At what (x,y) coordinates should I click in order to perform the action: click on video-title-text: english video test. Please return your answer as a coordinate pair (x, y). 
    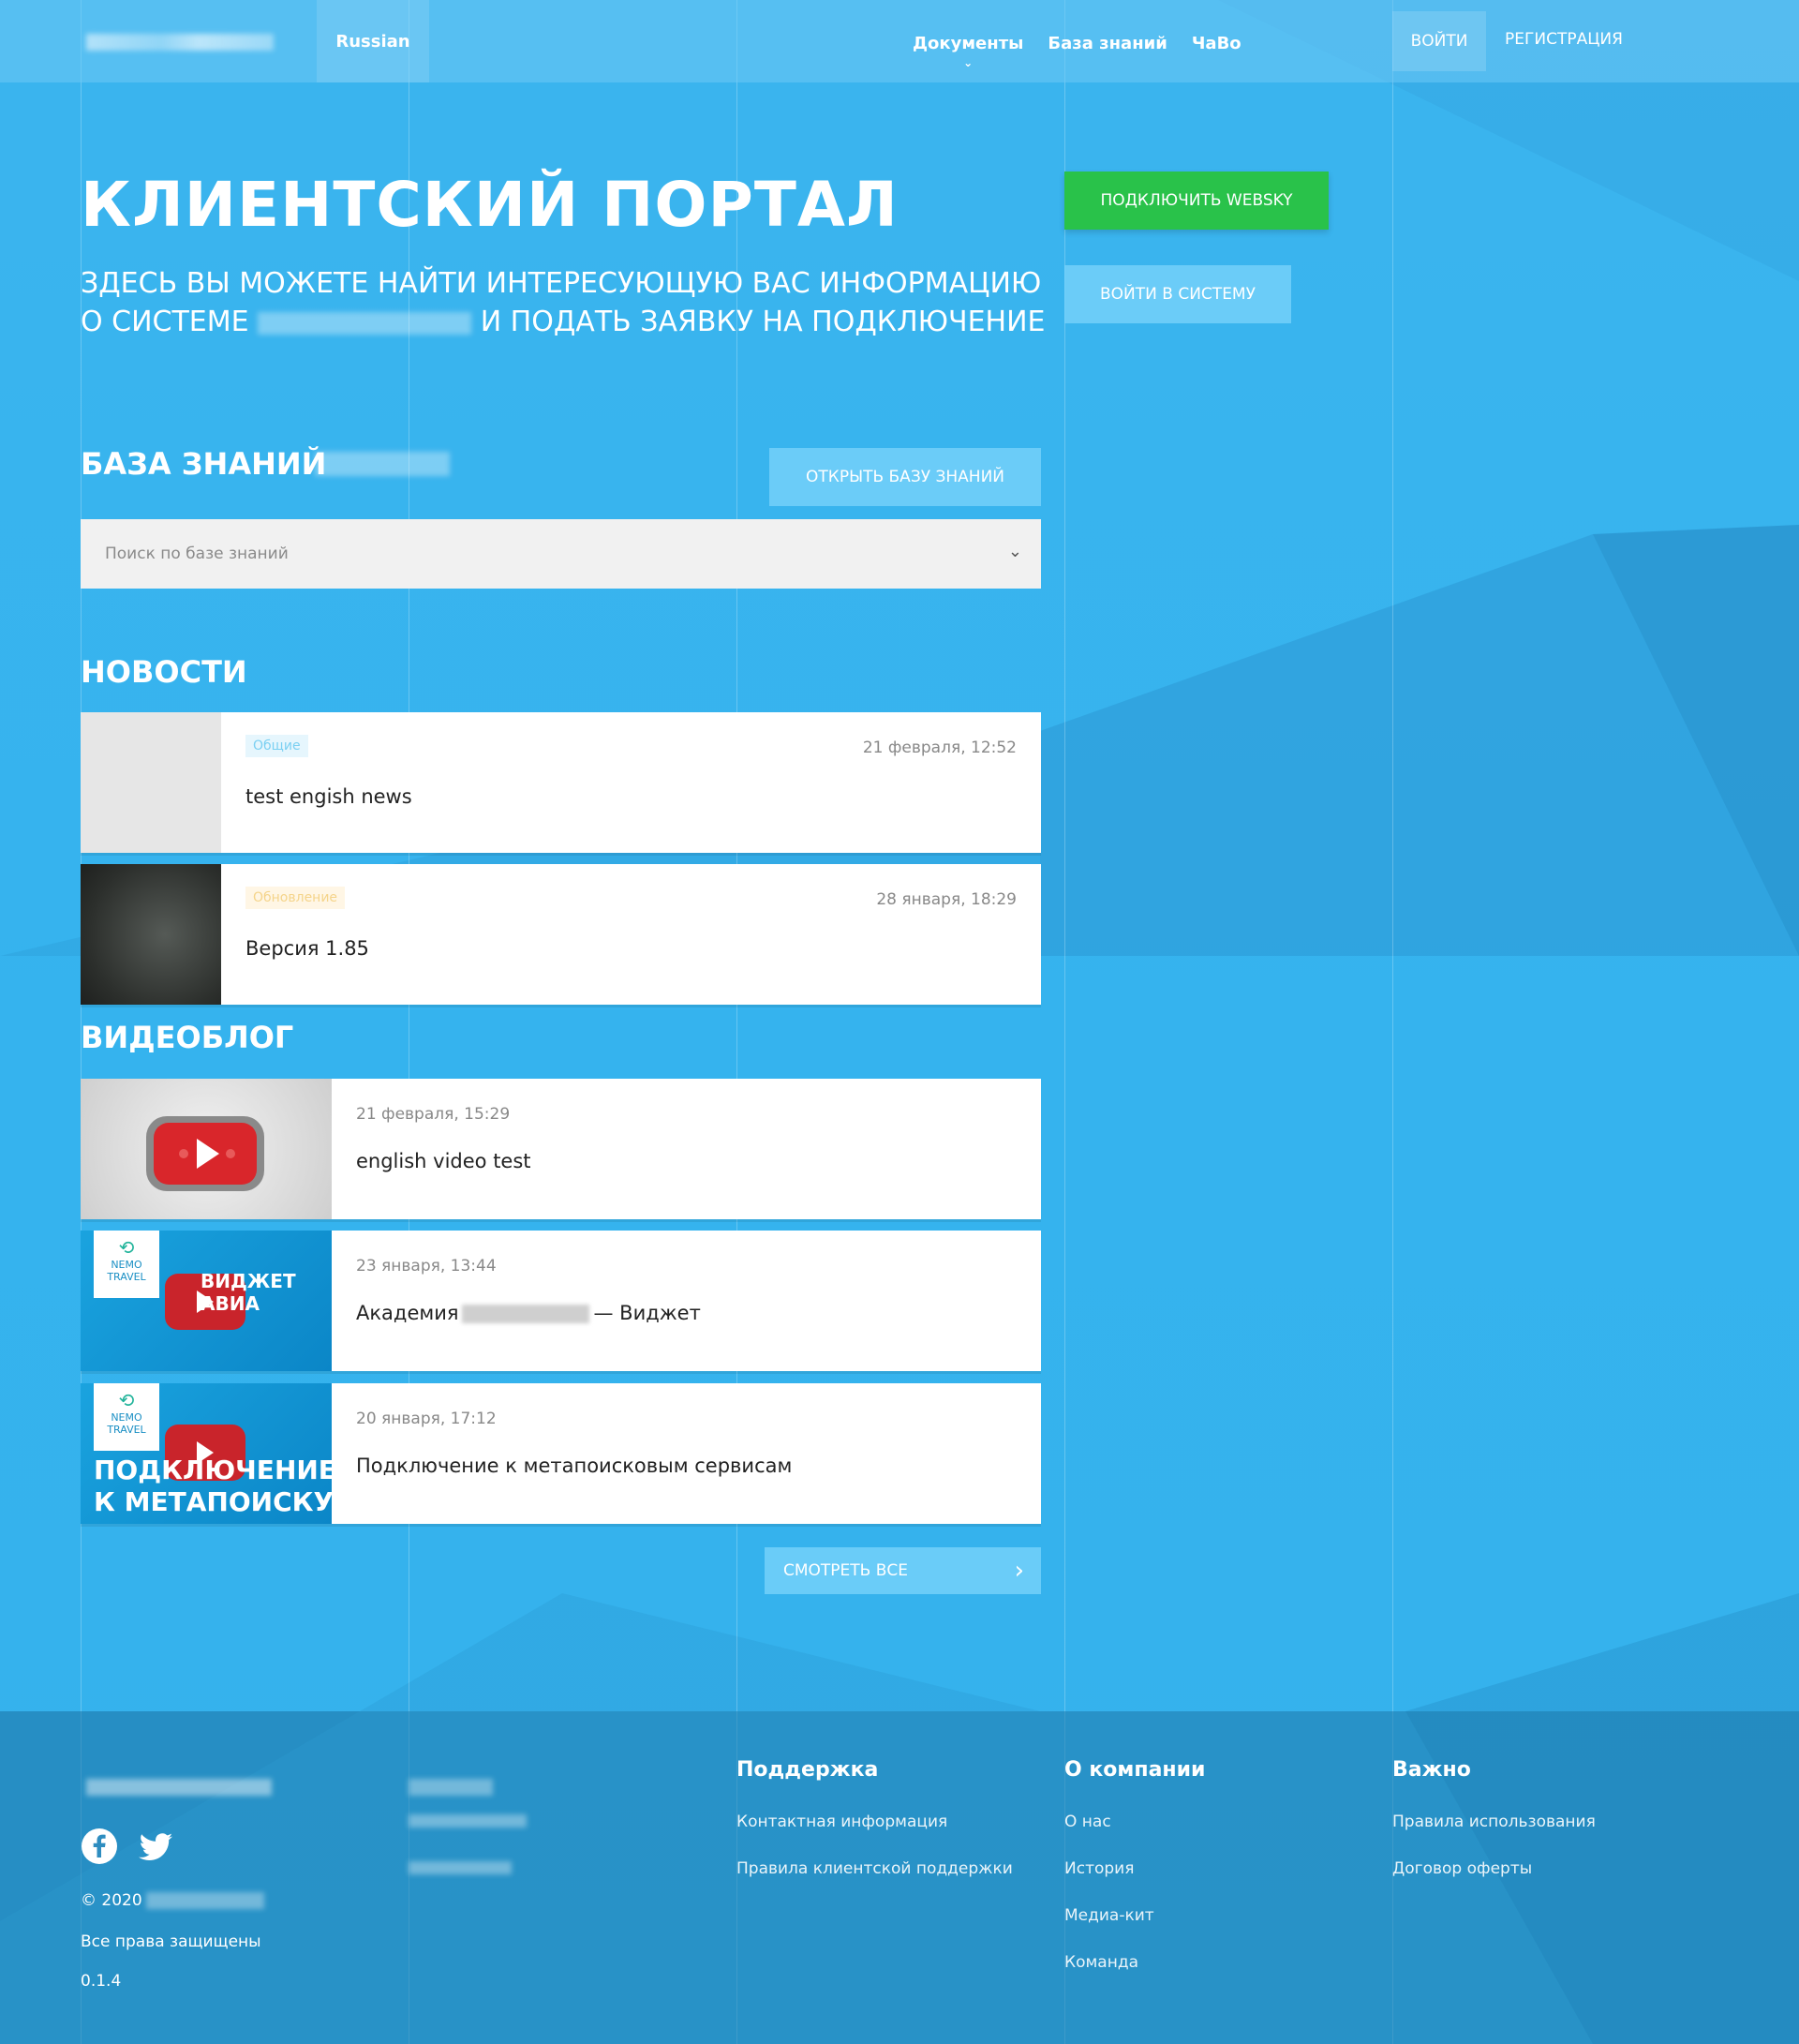
    Looking at the image, I should click on (443, 1161).